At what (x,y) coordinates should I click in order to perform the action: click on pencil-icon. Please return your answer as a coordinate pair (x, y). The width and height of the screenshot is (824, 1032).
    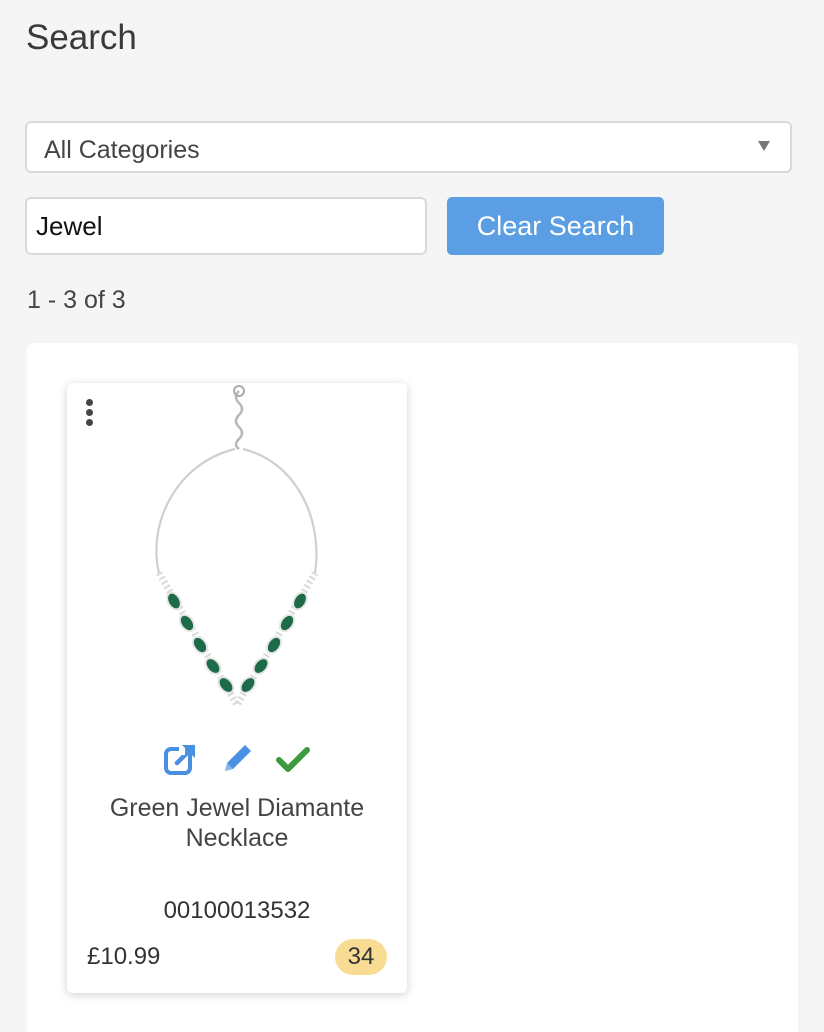
    Looking at the image, I should click on (237, 759).